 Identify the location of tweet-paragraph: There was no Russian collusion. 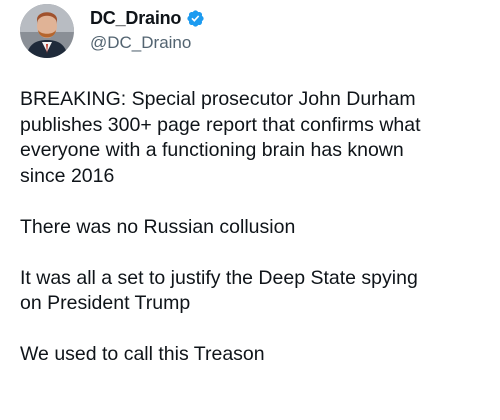
(255, 228).